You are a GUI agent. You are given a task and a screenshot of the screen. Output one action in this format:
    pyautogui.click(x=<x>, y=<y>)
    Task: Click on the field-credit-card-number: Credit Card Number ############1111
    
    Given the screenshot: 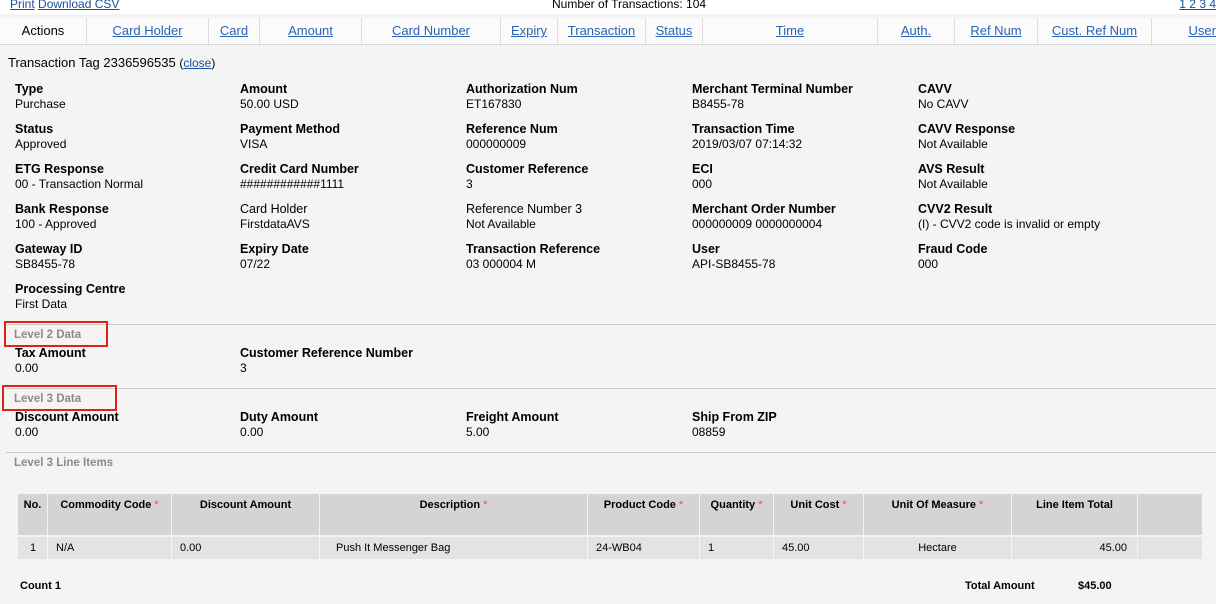 What is the action you would take?
    pyautogui.click(x=299, y=176)
    